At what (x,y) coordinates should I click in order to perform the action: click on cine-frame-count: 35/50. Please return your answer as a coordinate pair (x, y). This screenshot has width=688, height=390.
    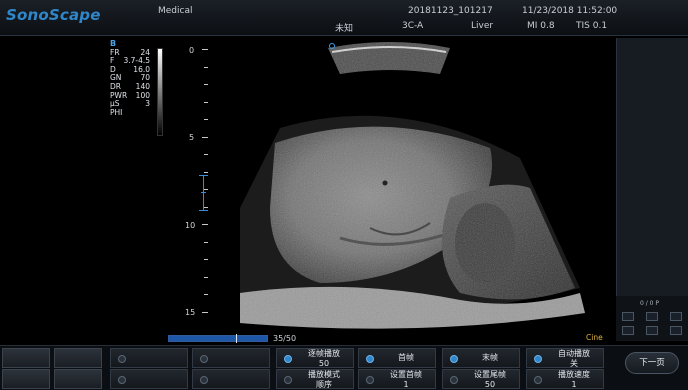
    Looking at the image, I should click on (285, 338).